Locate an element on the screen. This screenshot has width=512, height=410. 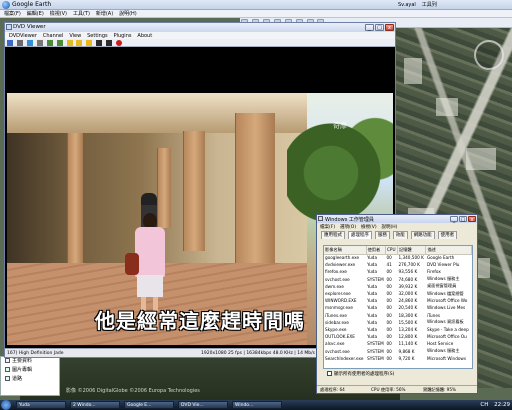
process-cell: Google Earth is located at coordinates (440, 258).